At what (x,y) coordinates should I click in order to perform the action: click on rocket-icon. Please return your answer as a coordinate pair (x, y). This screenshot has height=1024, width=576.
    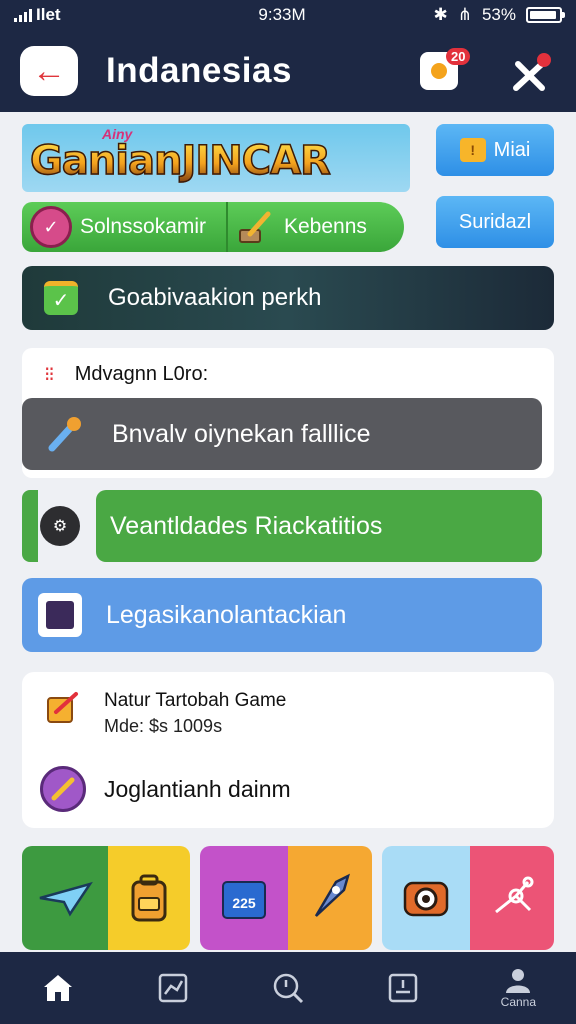
    Looking at the image, I should click on (332, 895).